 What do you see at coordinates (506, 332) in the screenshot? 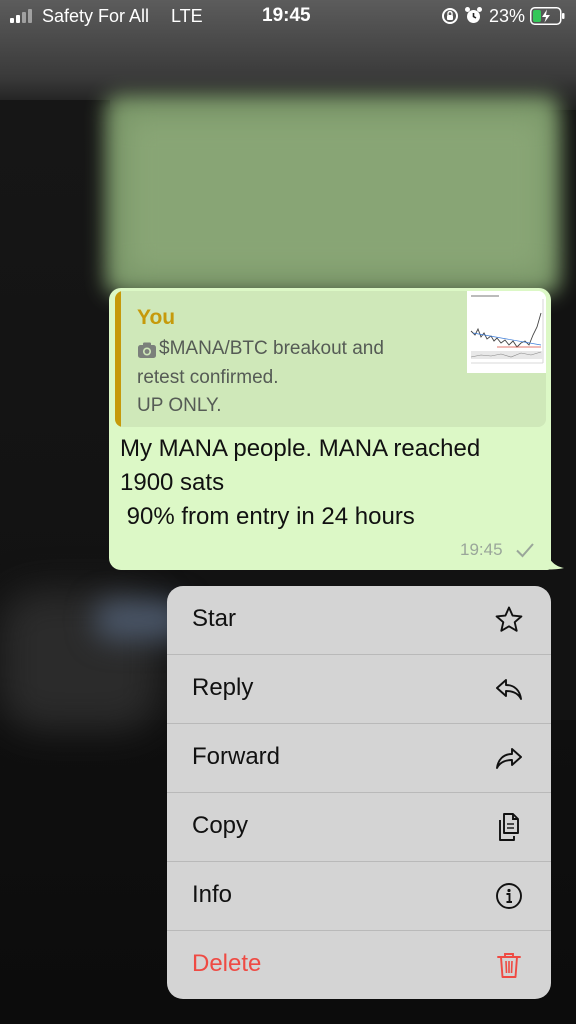
I see `chart-thumbnail-image` at bounding box center [506, 332].